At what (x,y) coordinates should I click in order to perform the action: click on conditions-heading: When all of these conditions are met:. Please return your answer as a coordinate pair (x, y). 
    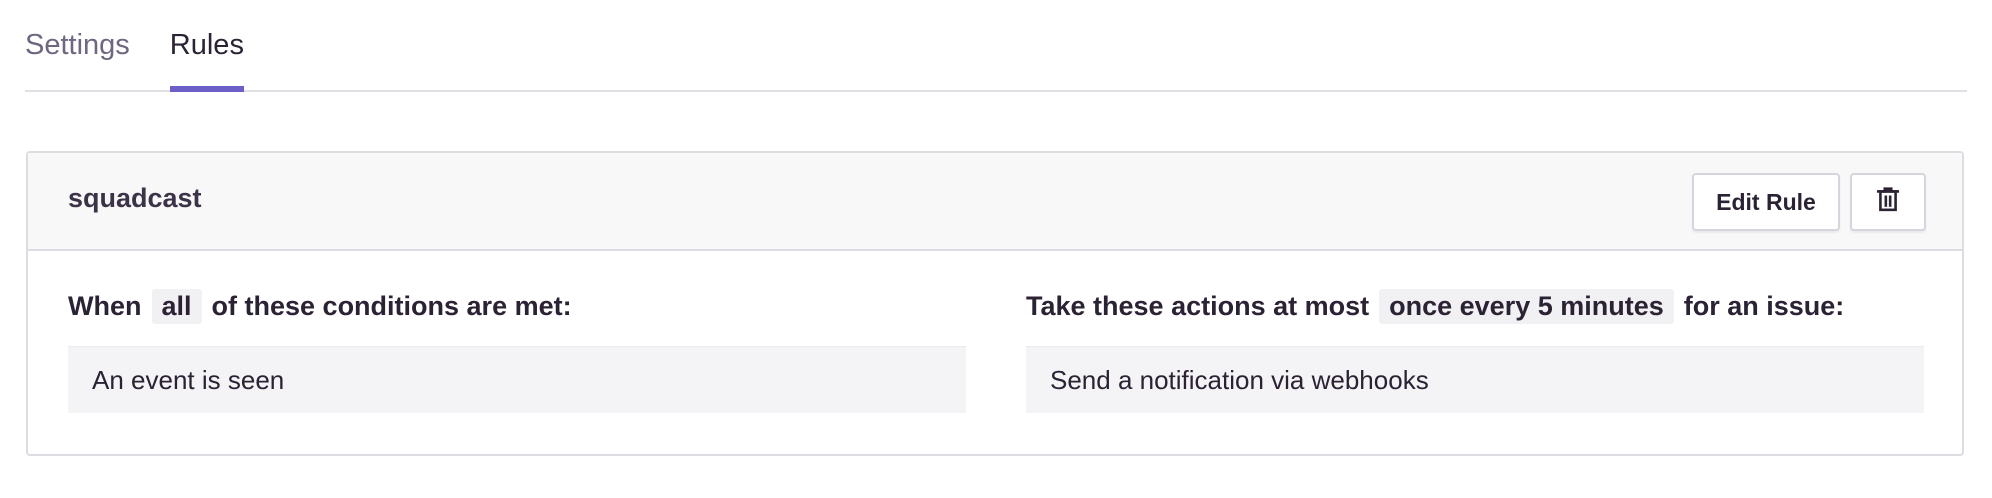
    Looking at the image, I should click on (320, 306).